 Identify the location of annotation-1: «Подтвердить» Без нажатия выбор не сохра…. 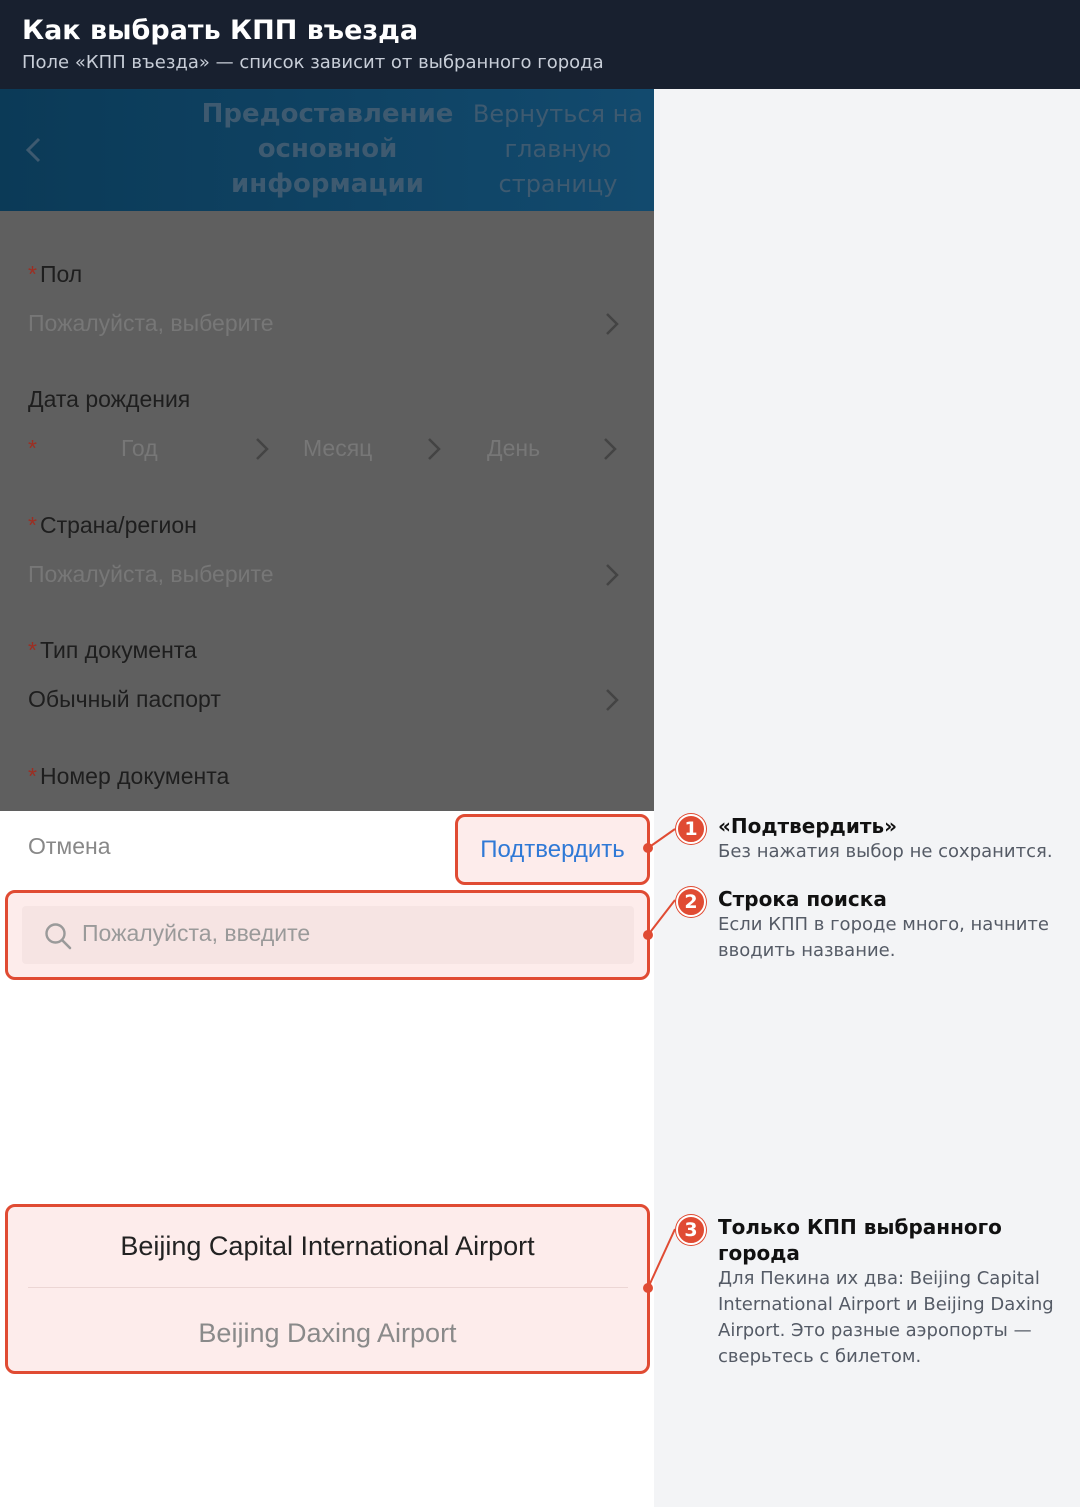
(890, 839).